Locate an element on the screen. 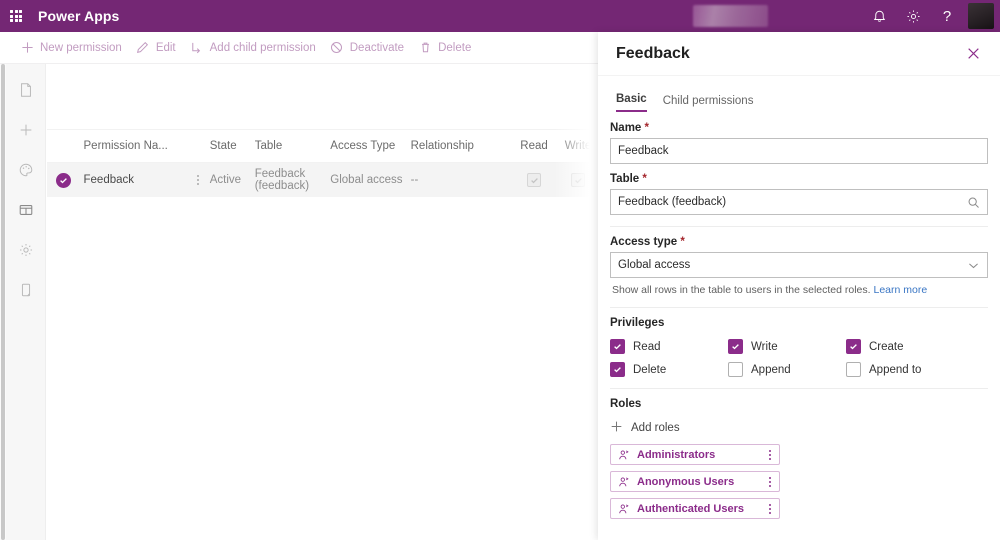  table-lookup-input: Feedback (feedback) is located at coordinates (799, 202).